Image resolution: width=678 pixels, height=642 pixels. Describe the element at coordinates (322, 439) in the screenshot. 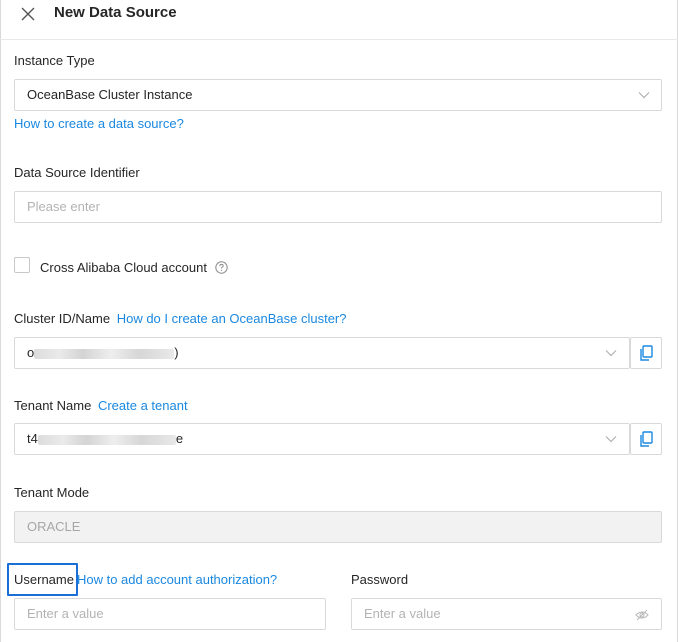

I see `tenant-select: t4 e` at that location.